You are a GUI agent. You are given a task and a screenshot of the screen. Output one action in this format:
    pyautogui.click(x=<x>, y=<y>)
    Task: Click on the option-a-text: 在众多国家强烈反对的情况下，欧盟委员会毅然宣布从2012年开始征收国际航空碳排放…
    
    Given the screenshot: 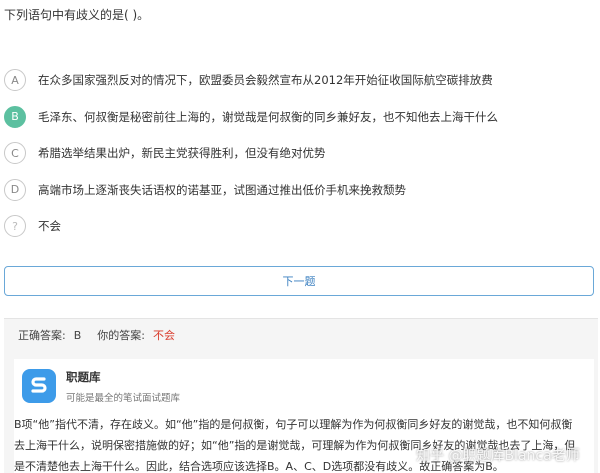 What is the action you would take?
    pyautogui.click(x=265, y=80)
    